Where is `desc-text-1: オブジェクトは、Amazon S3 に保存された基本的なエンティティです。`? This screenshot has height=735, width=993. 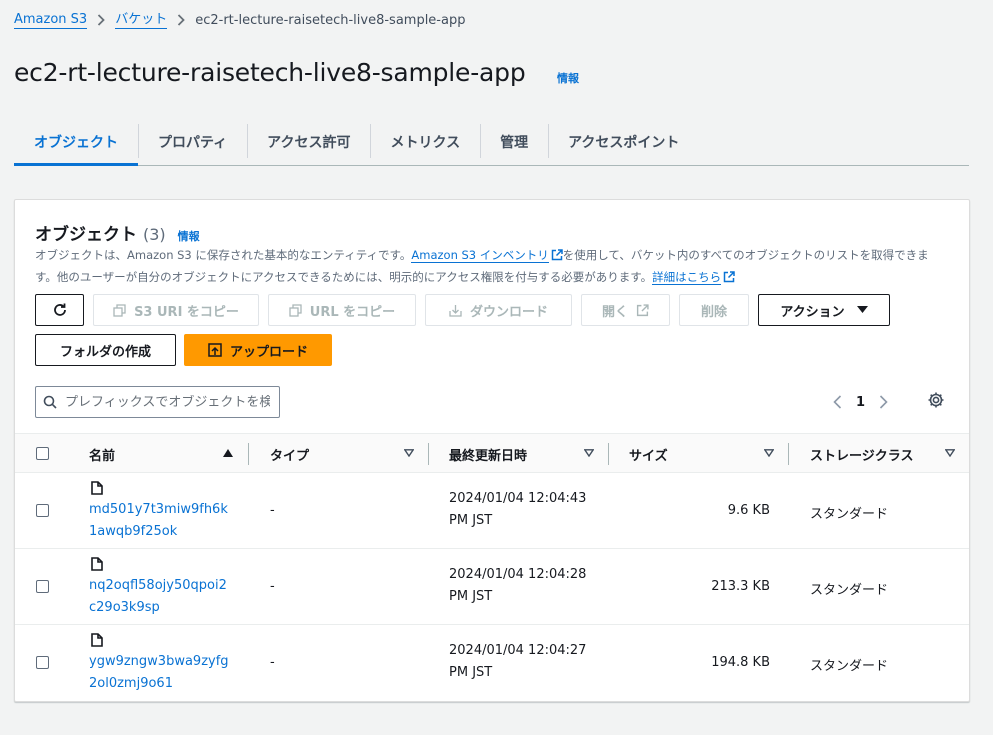
desc-text-1: オブジェクトは、Amazon S3 に保存された基本的なエンティティです。 is located at coordinates (223, 255).